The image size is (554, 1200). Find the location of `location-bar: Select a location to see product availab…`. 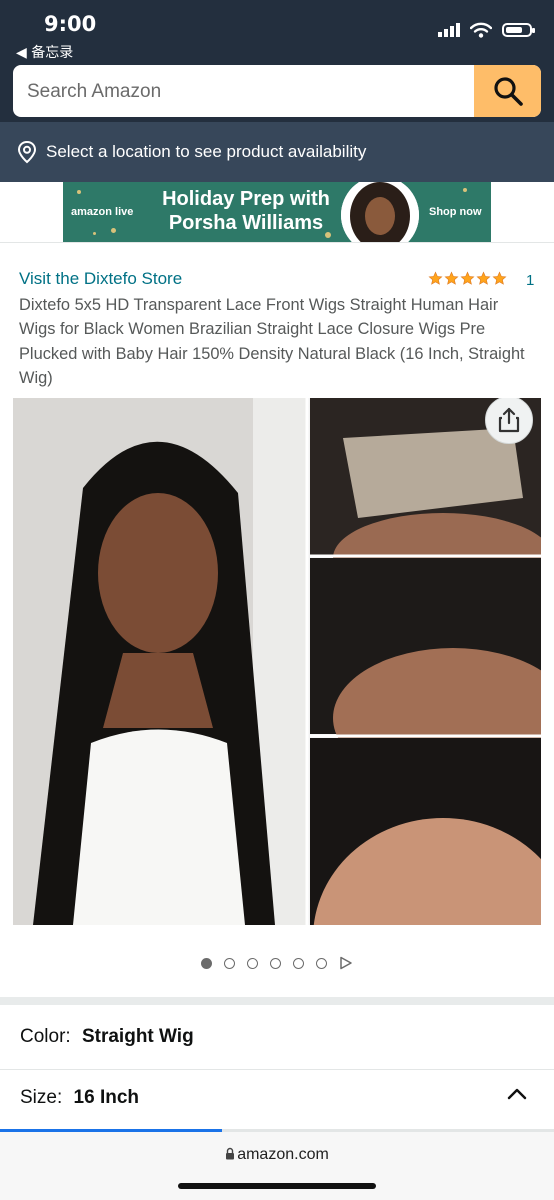

location-bar: Select a location to see product availab… is located at coordinates (277, 152).